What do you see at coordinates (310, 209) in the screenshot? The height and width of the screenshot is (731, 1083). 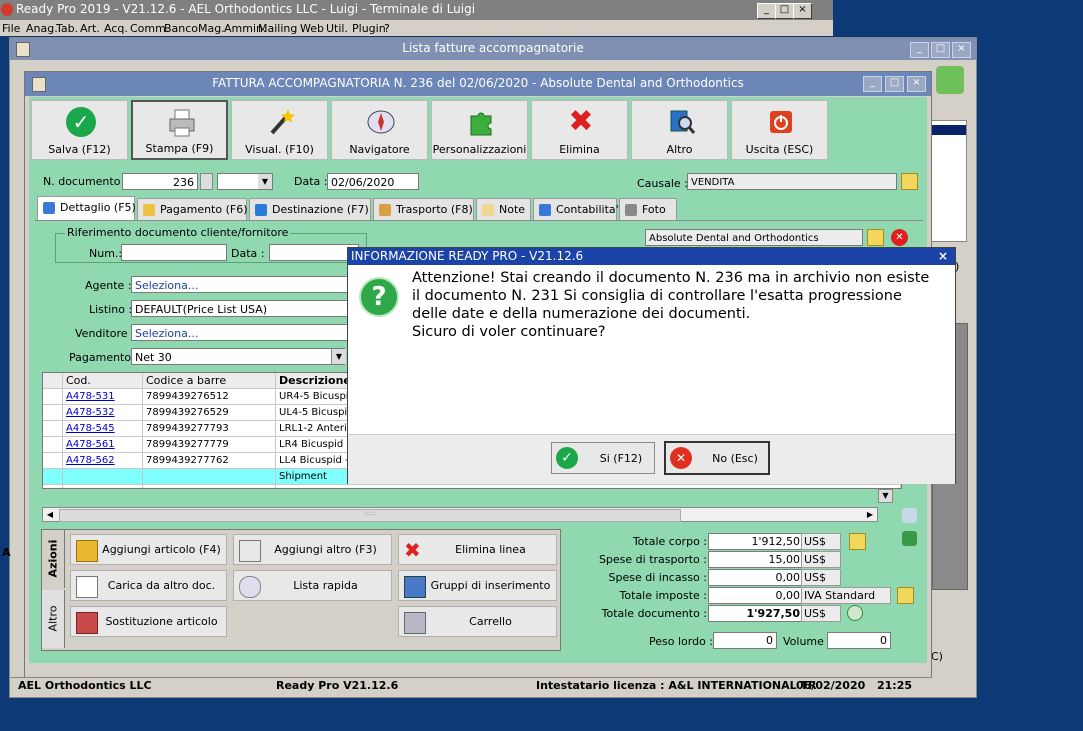 I see `tab-2: Destinazione (F7)` at bounding box center [310, 209].